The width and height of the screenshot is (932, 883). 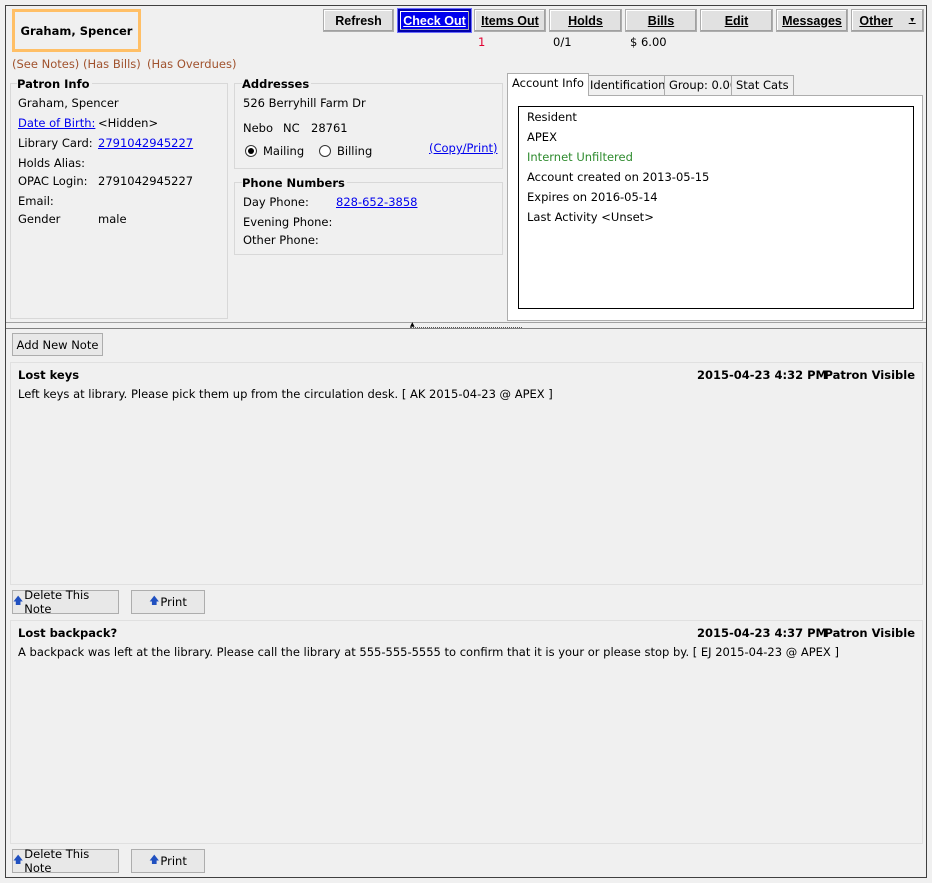 What do you see at coordinates (912, 20) in the screenshot?
I see `dropdown-arrow-icon: ▼` at bounding box center [912, 20].